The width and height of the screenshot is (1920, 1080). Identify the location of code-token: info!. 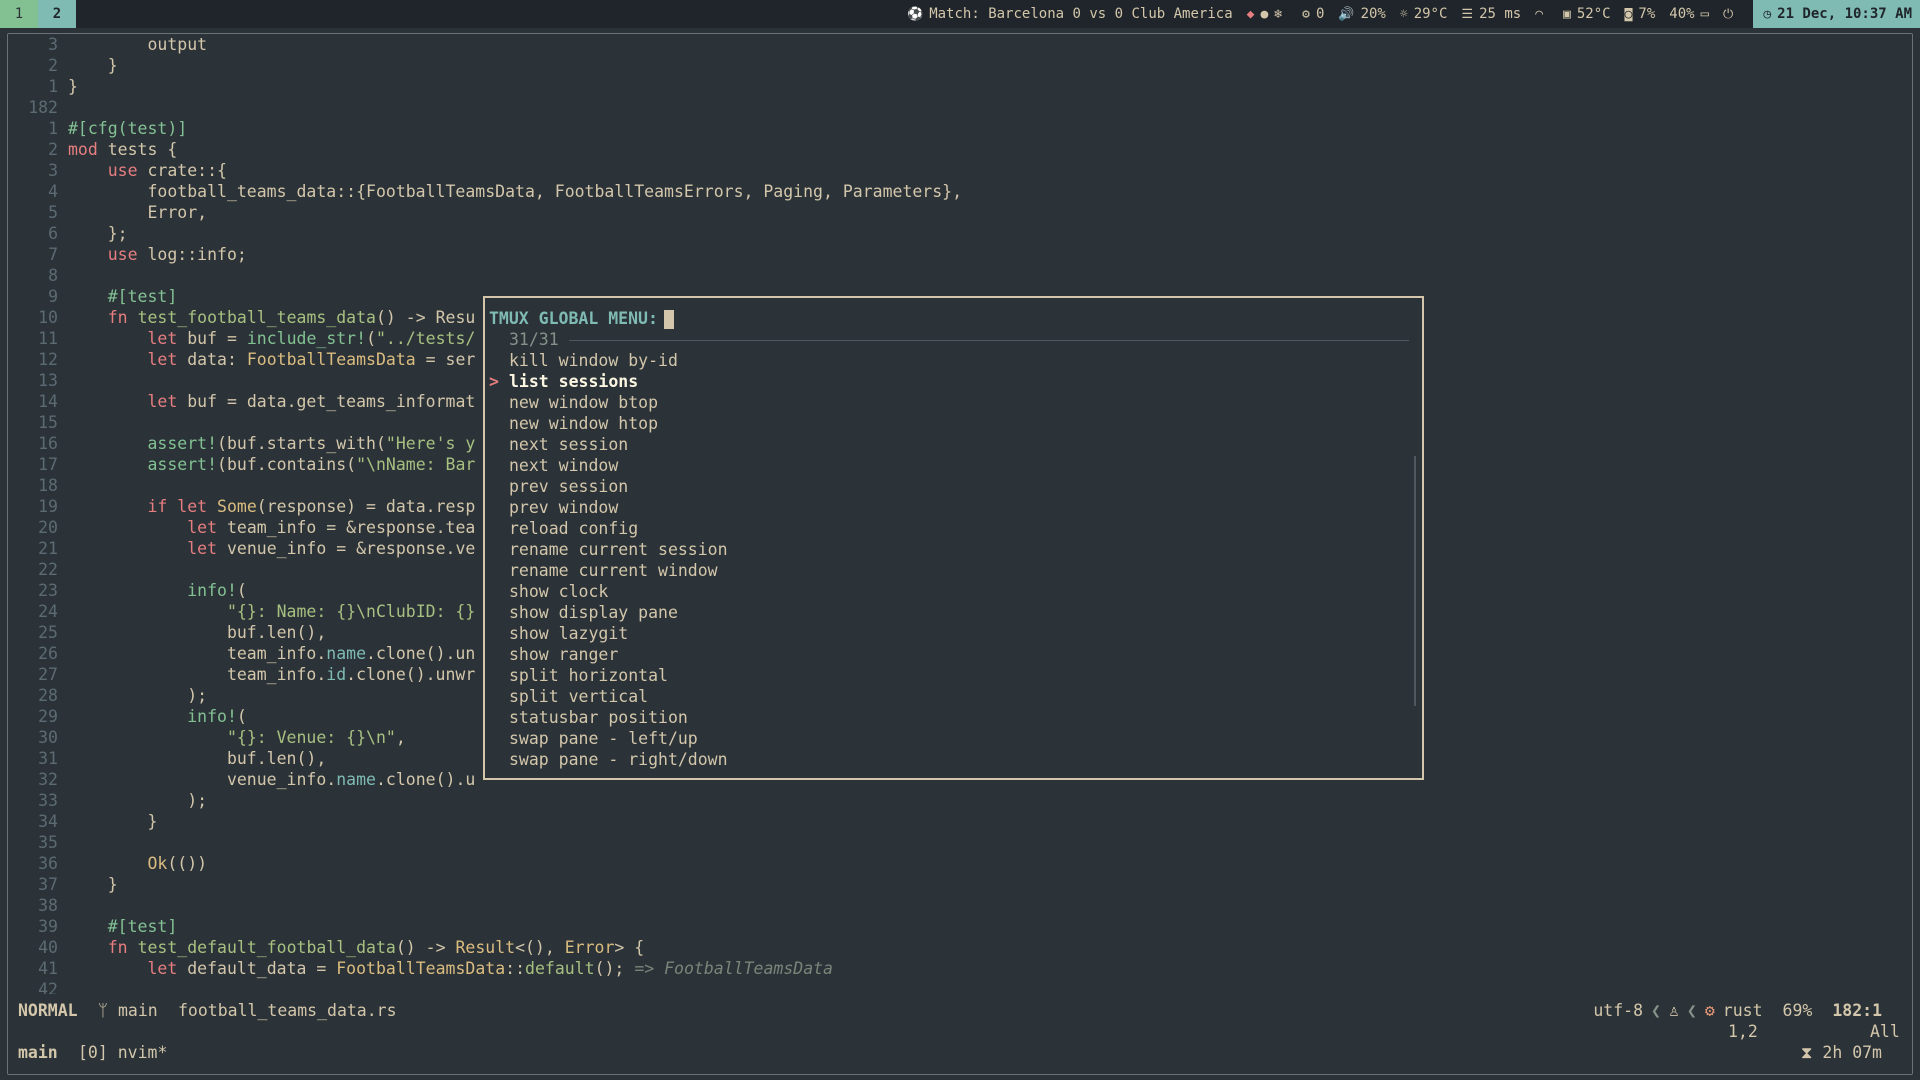
(212, 590).